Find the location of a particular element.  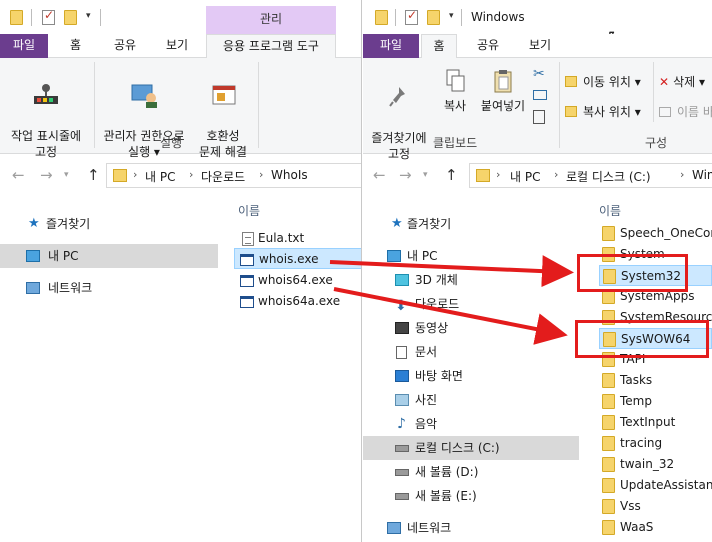

folder-item: Temp is located at coordinates (655, 401).